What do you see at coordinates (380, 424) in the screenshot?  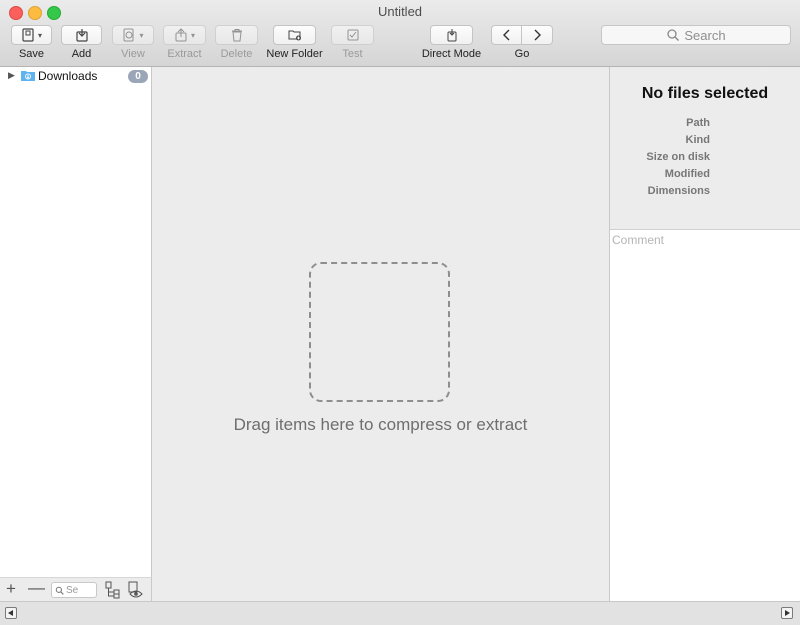 I see `drop-hint: Drag items here to compress or extract` at bounding box center [380, 424].